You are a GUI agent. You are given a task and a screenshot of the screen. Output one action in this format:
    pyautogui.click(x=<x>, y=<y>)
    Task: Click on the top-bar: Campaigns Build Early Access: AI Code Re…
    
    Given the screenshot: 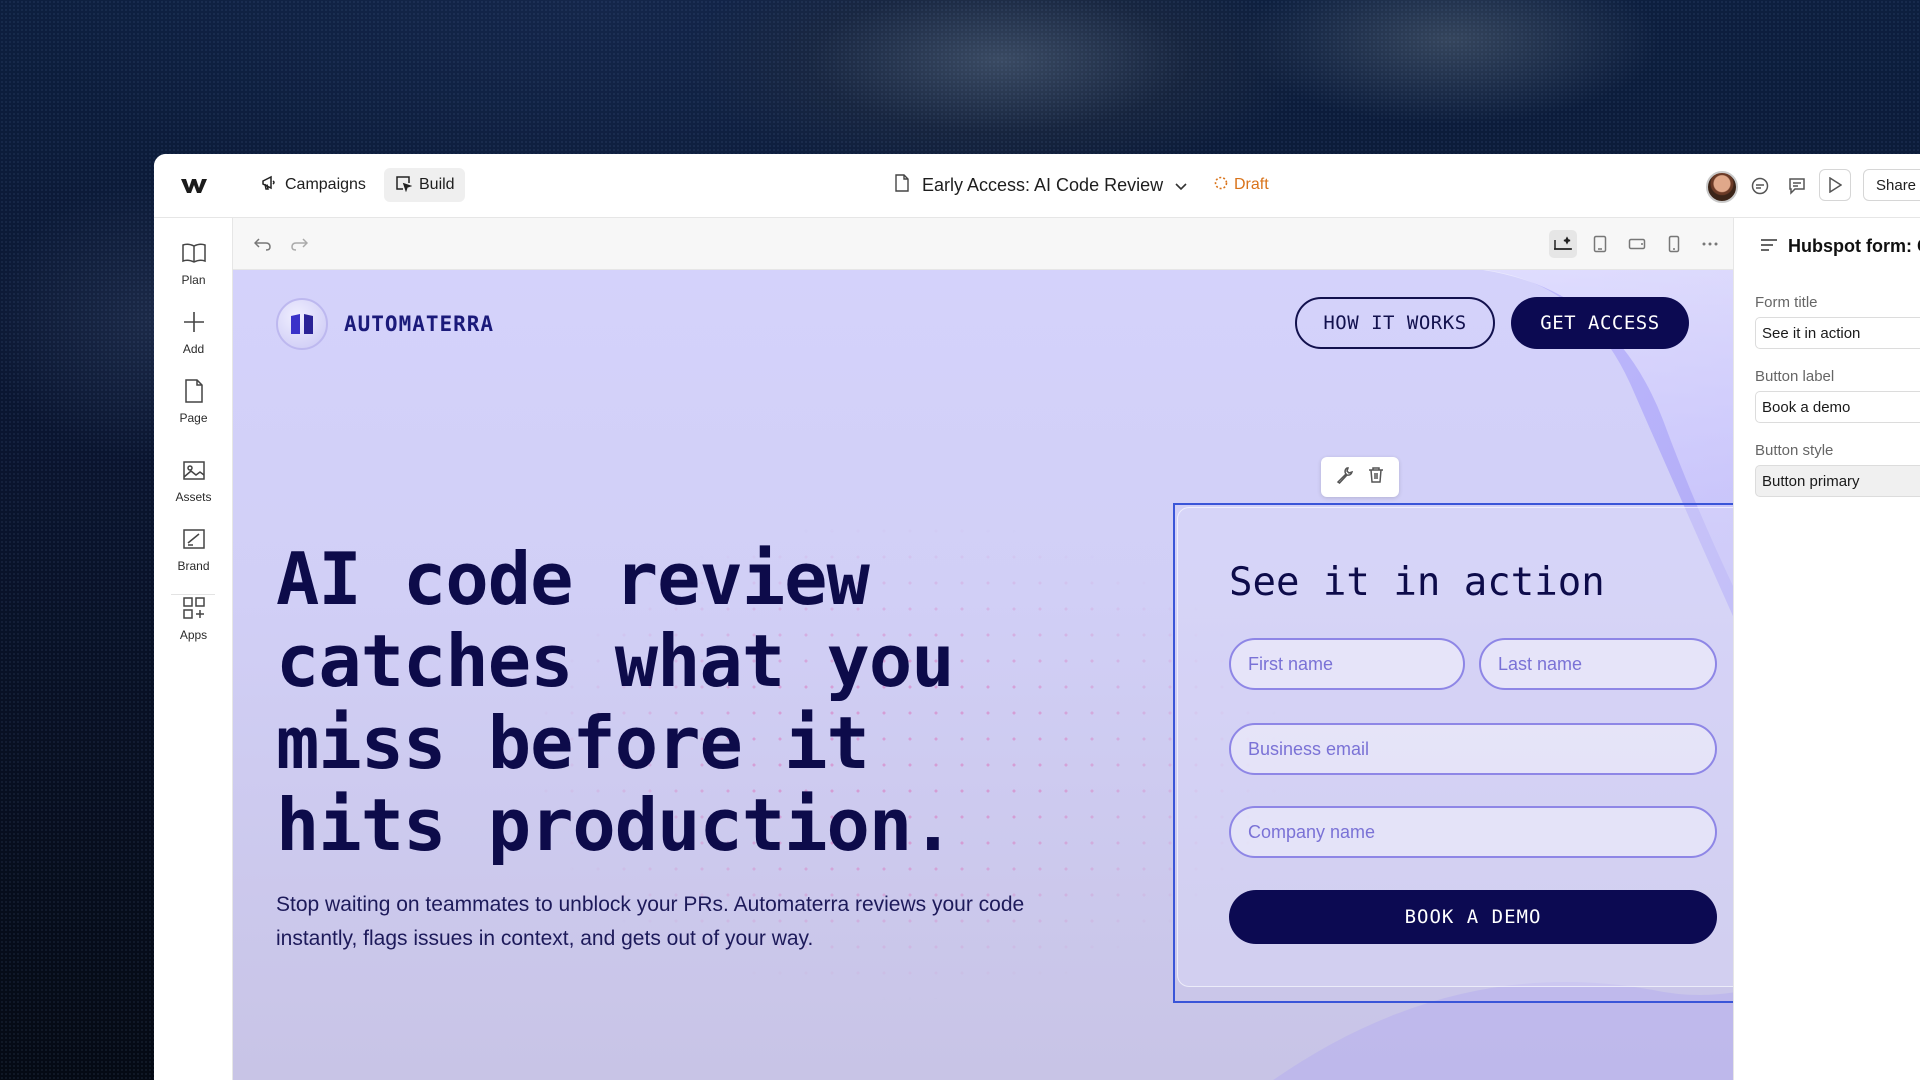 What is the action you would take?
    pyautogui.click(x=1037, y=186)
    